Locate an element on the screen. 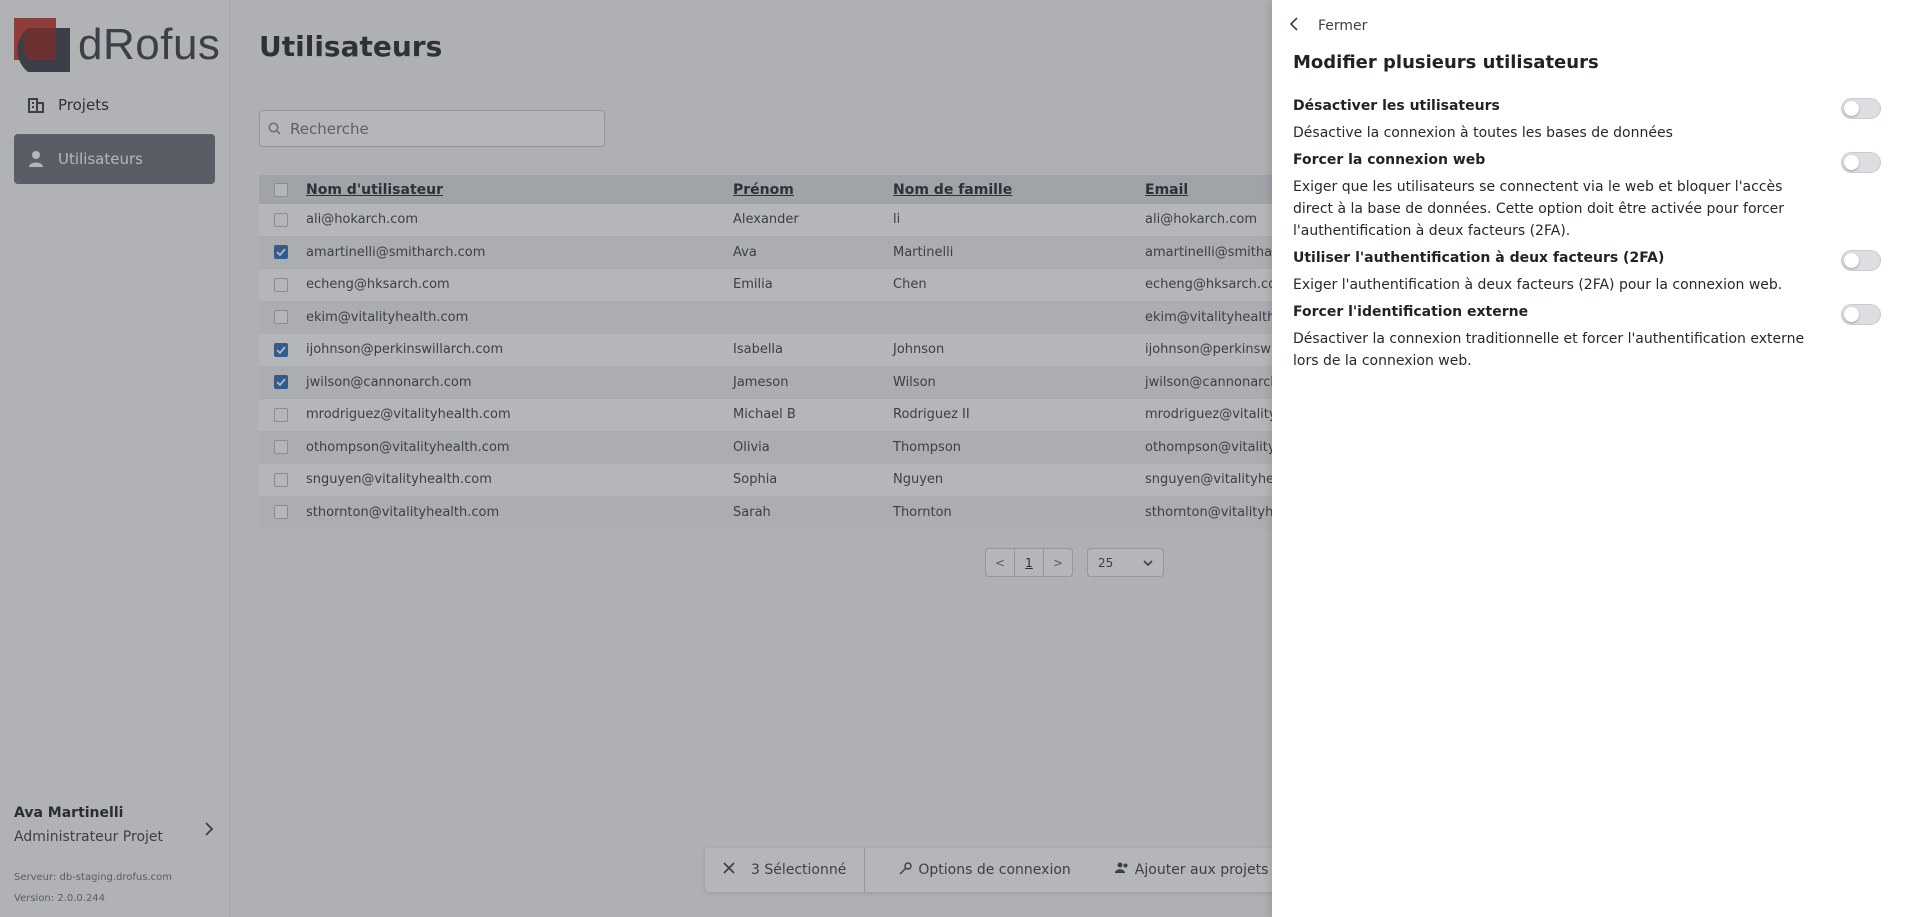  close-drawer-button: Fermer is located at coordinates (1328, 25).